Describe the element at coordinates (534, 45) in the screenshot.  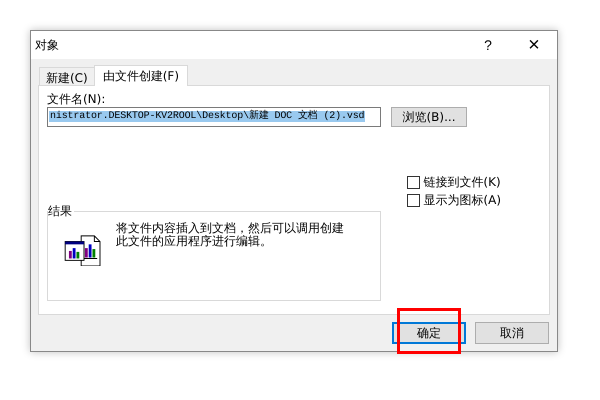
I see `close-button: ×` at that location.